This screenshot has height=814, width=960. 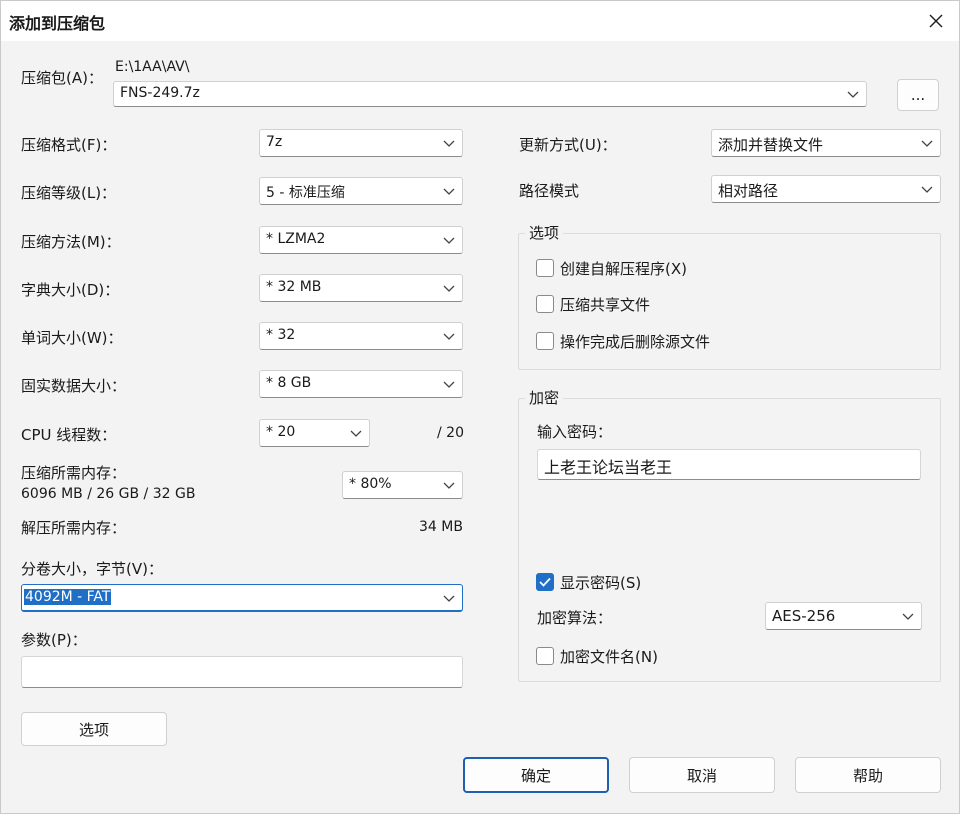 I want to click on sfx-label: 创建自解压程序(X), so click(x=623, y=269).